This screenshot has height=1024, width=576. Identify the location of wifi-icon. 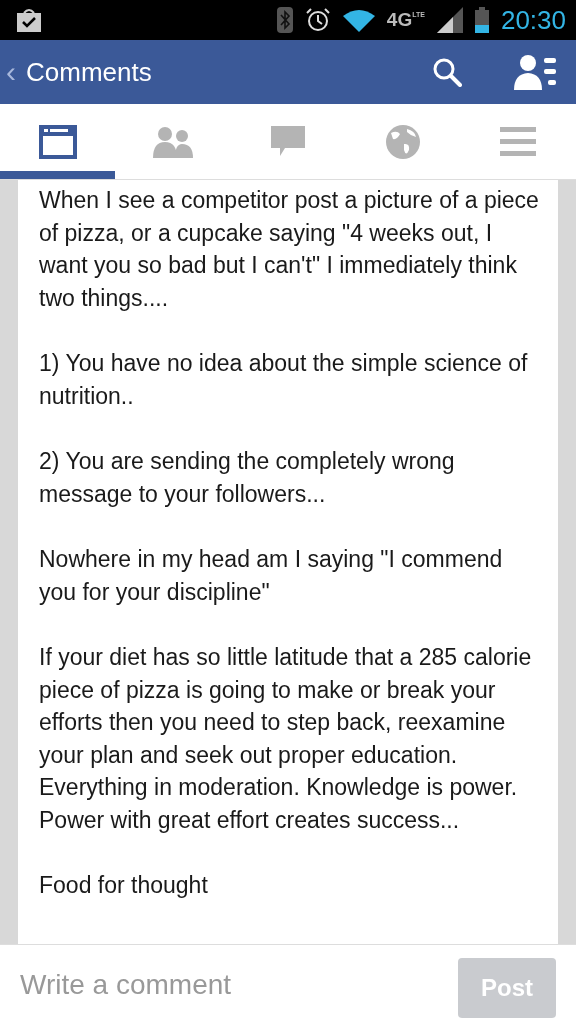
(358, 20).